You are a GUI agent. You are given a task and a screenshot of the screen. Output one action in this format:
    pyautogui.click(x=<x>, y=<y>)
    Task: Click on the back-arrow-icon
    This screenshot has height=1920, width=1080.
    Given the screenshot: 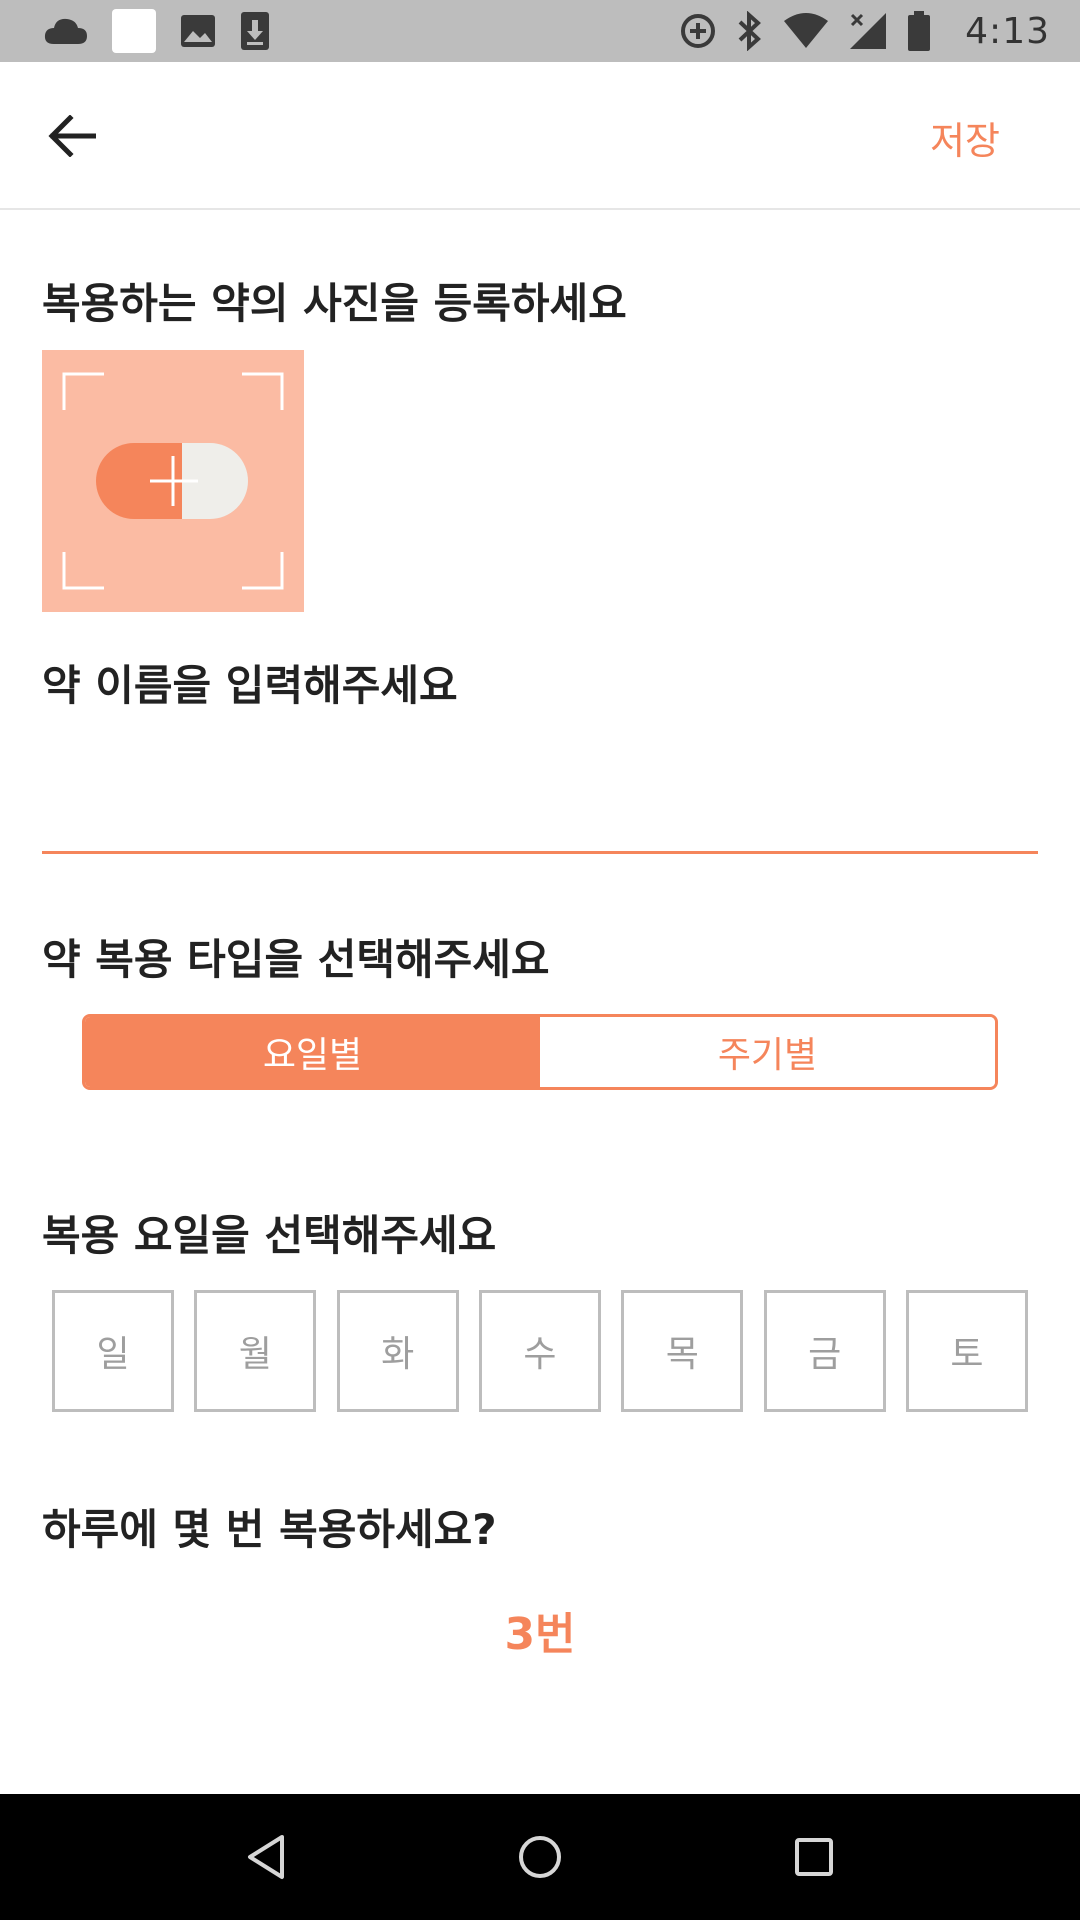 What is the action you would take?
    pyautogui.click(x=72, y=136)
    